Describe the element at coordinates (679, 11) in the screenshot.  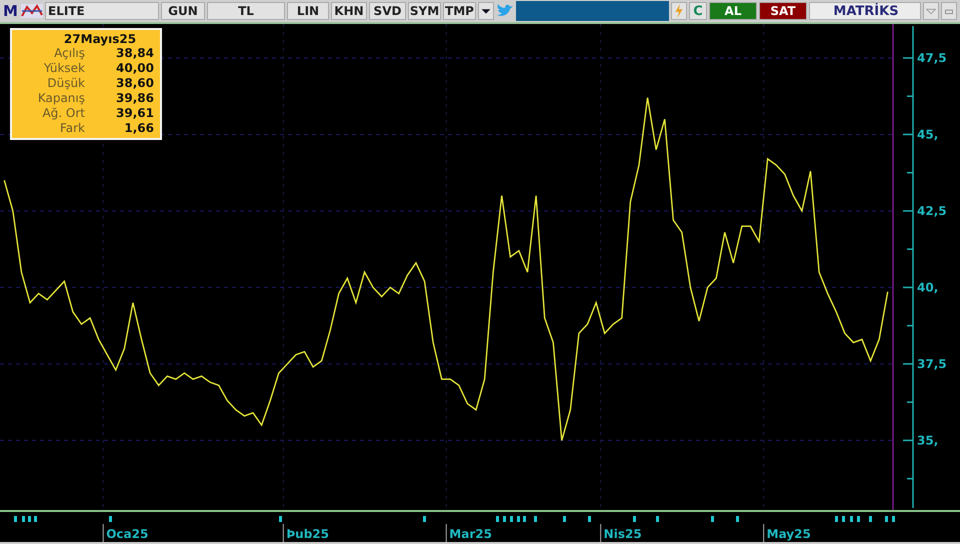
I see `lightning-icon` at that location.